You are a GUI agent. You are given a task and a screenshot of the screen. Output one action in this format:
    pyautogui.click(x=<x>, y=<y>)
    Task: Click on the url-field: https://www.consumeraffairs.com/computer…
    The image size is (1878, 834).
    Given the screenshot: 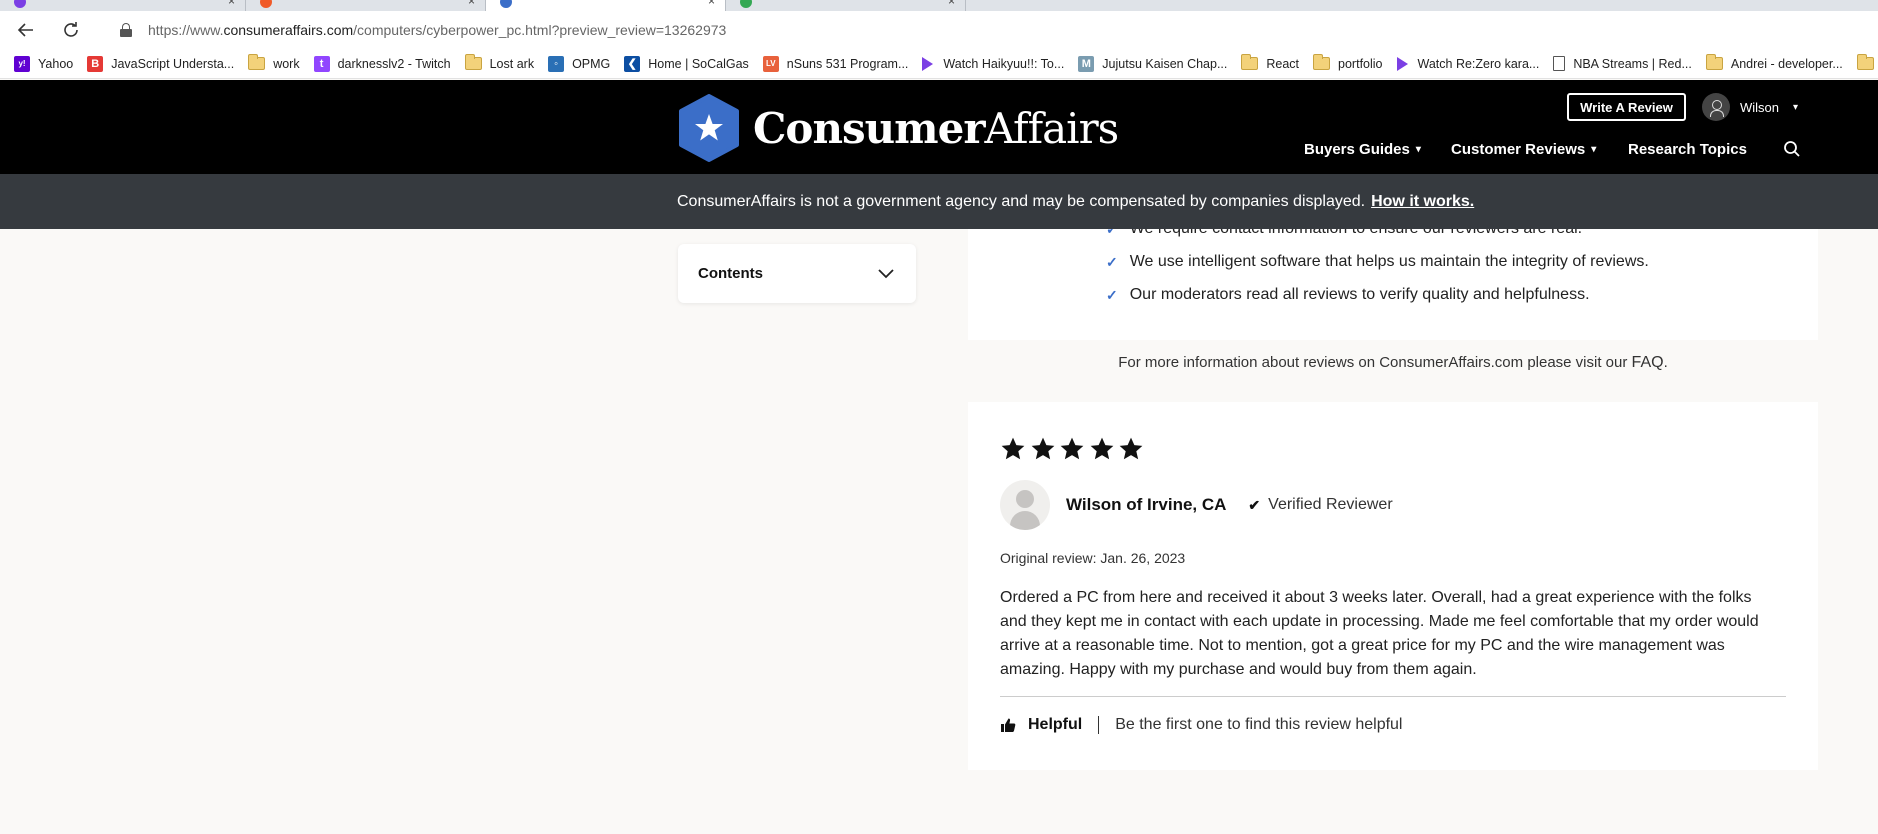 What is the action you would take?
    pyautogui.click(x=989, y=30)
    